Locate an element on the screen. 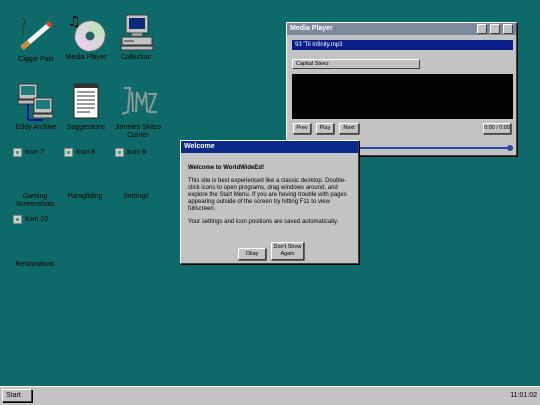  welcome-titlebar: Welcome is located at coordinates (269, 147).